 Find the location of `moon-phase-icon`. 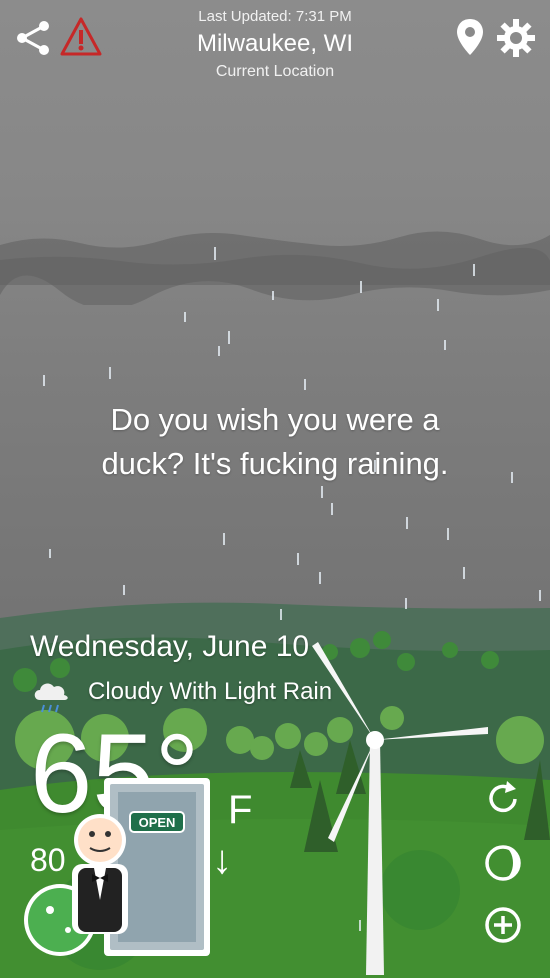

moon-phase-icon is located at coordinates (503, 863).